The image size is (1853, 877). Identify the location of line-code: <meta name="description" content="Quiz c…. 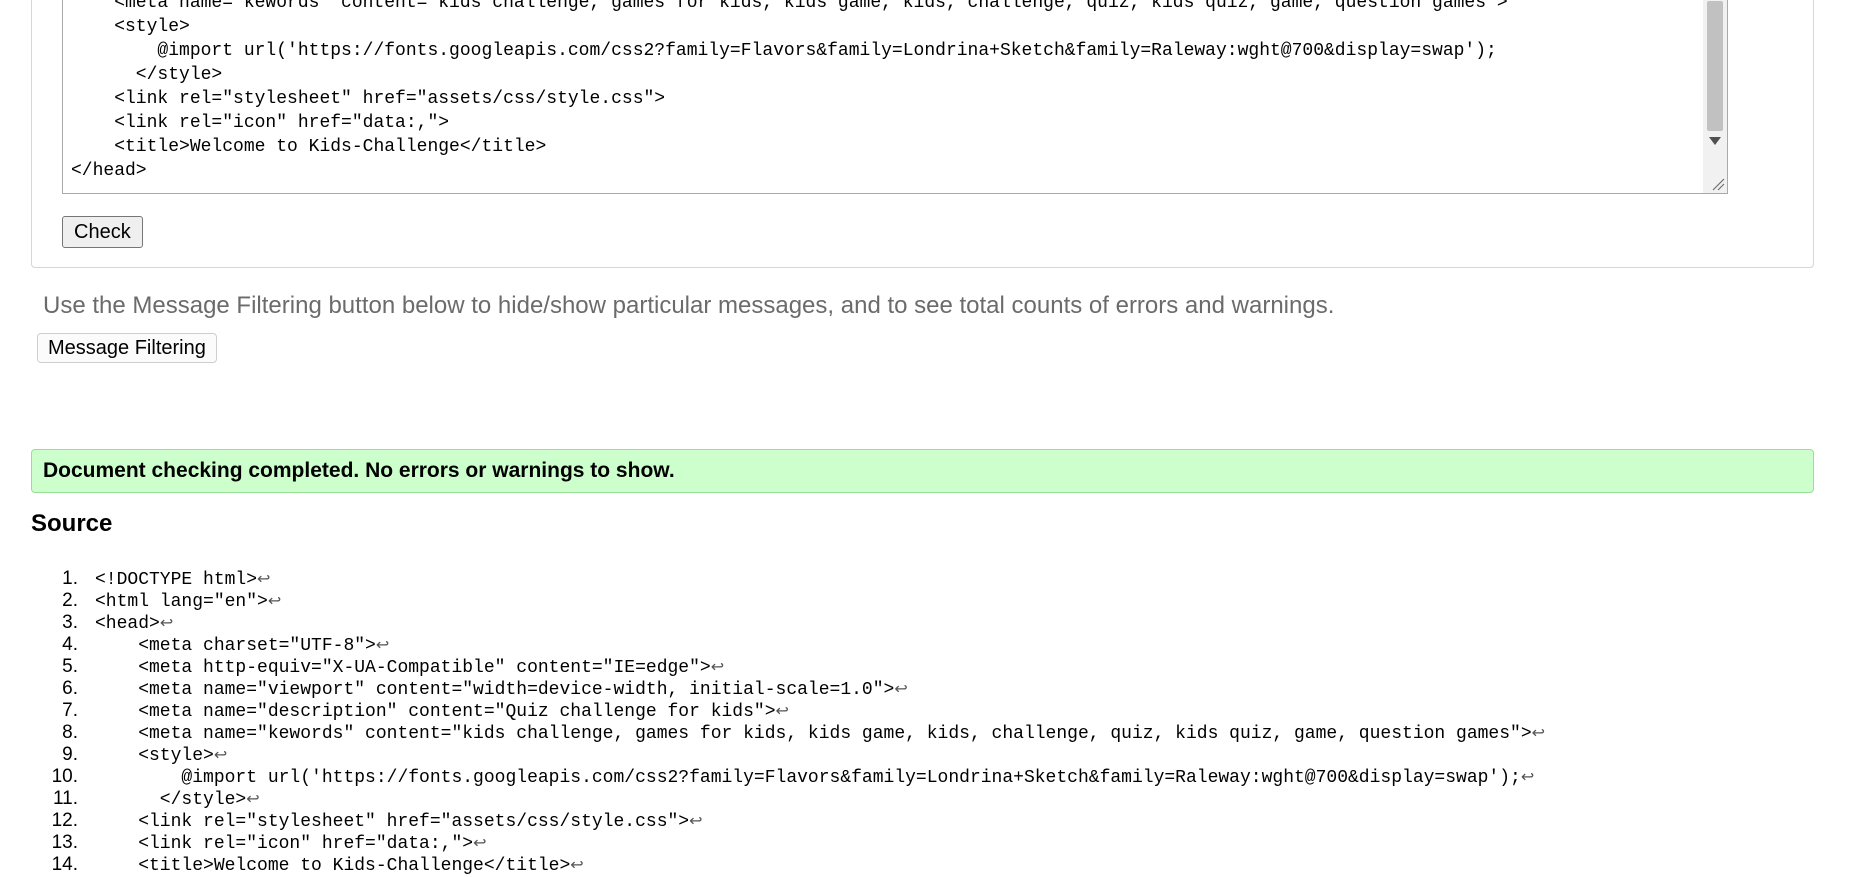
(442, 711).